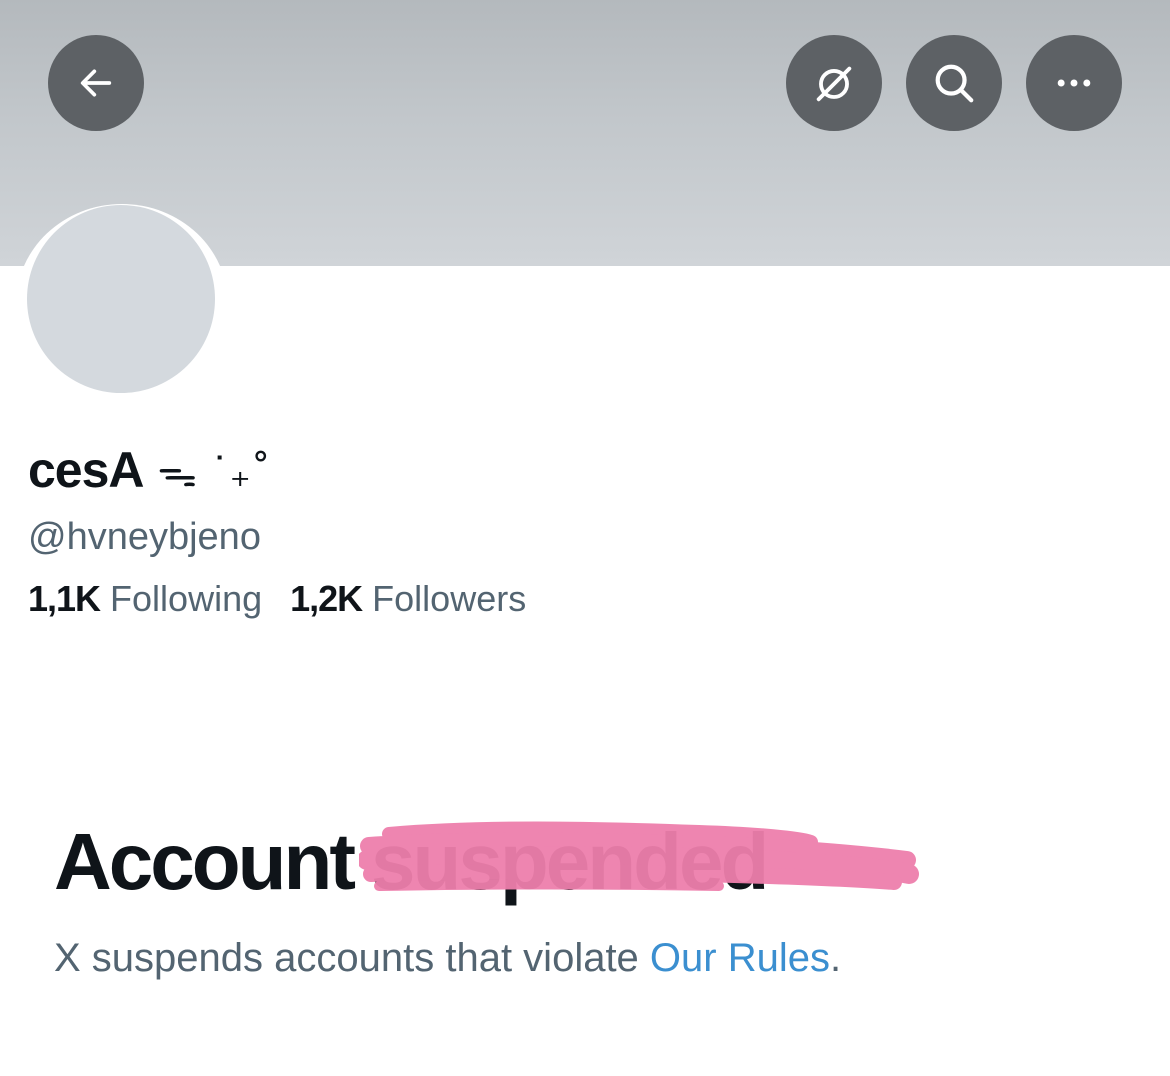 This screenshot has width=1170, height=1076. I want to click on display-name-text: cesA, so click(86, 470).